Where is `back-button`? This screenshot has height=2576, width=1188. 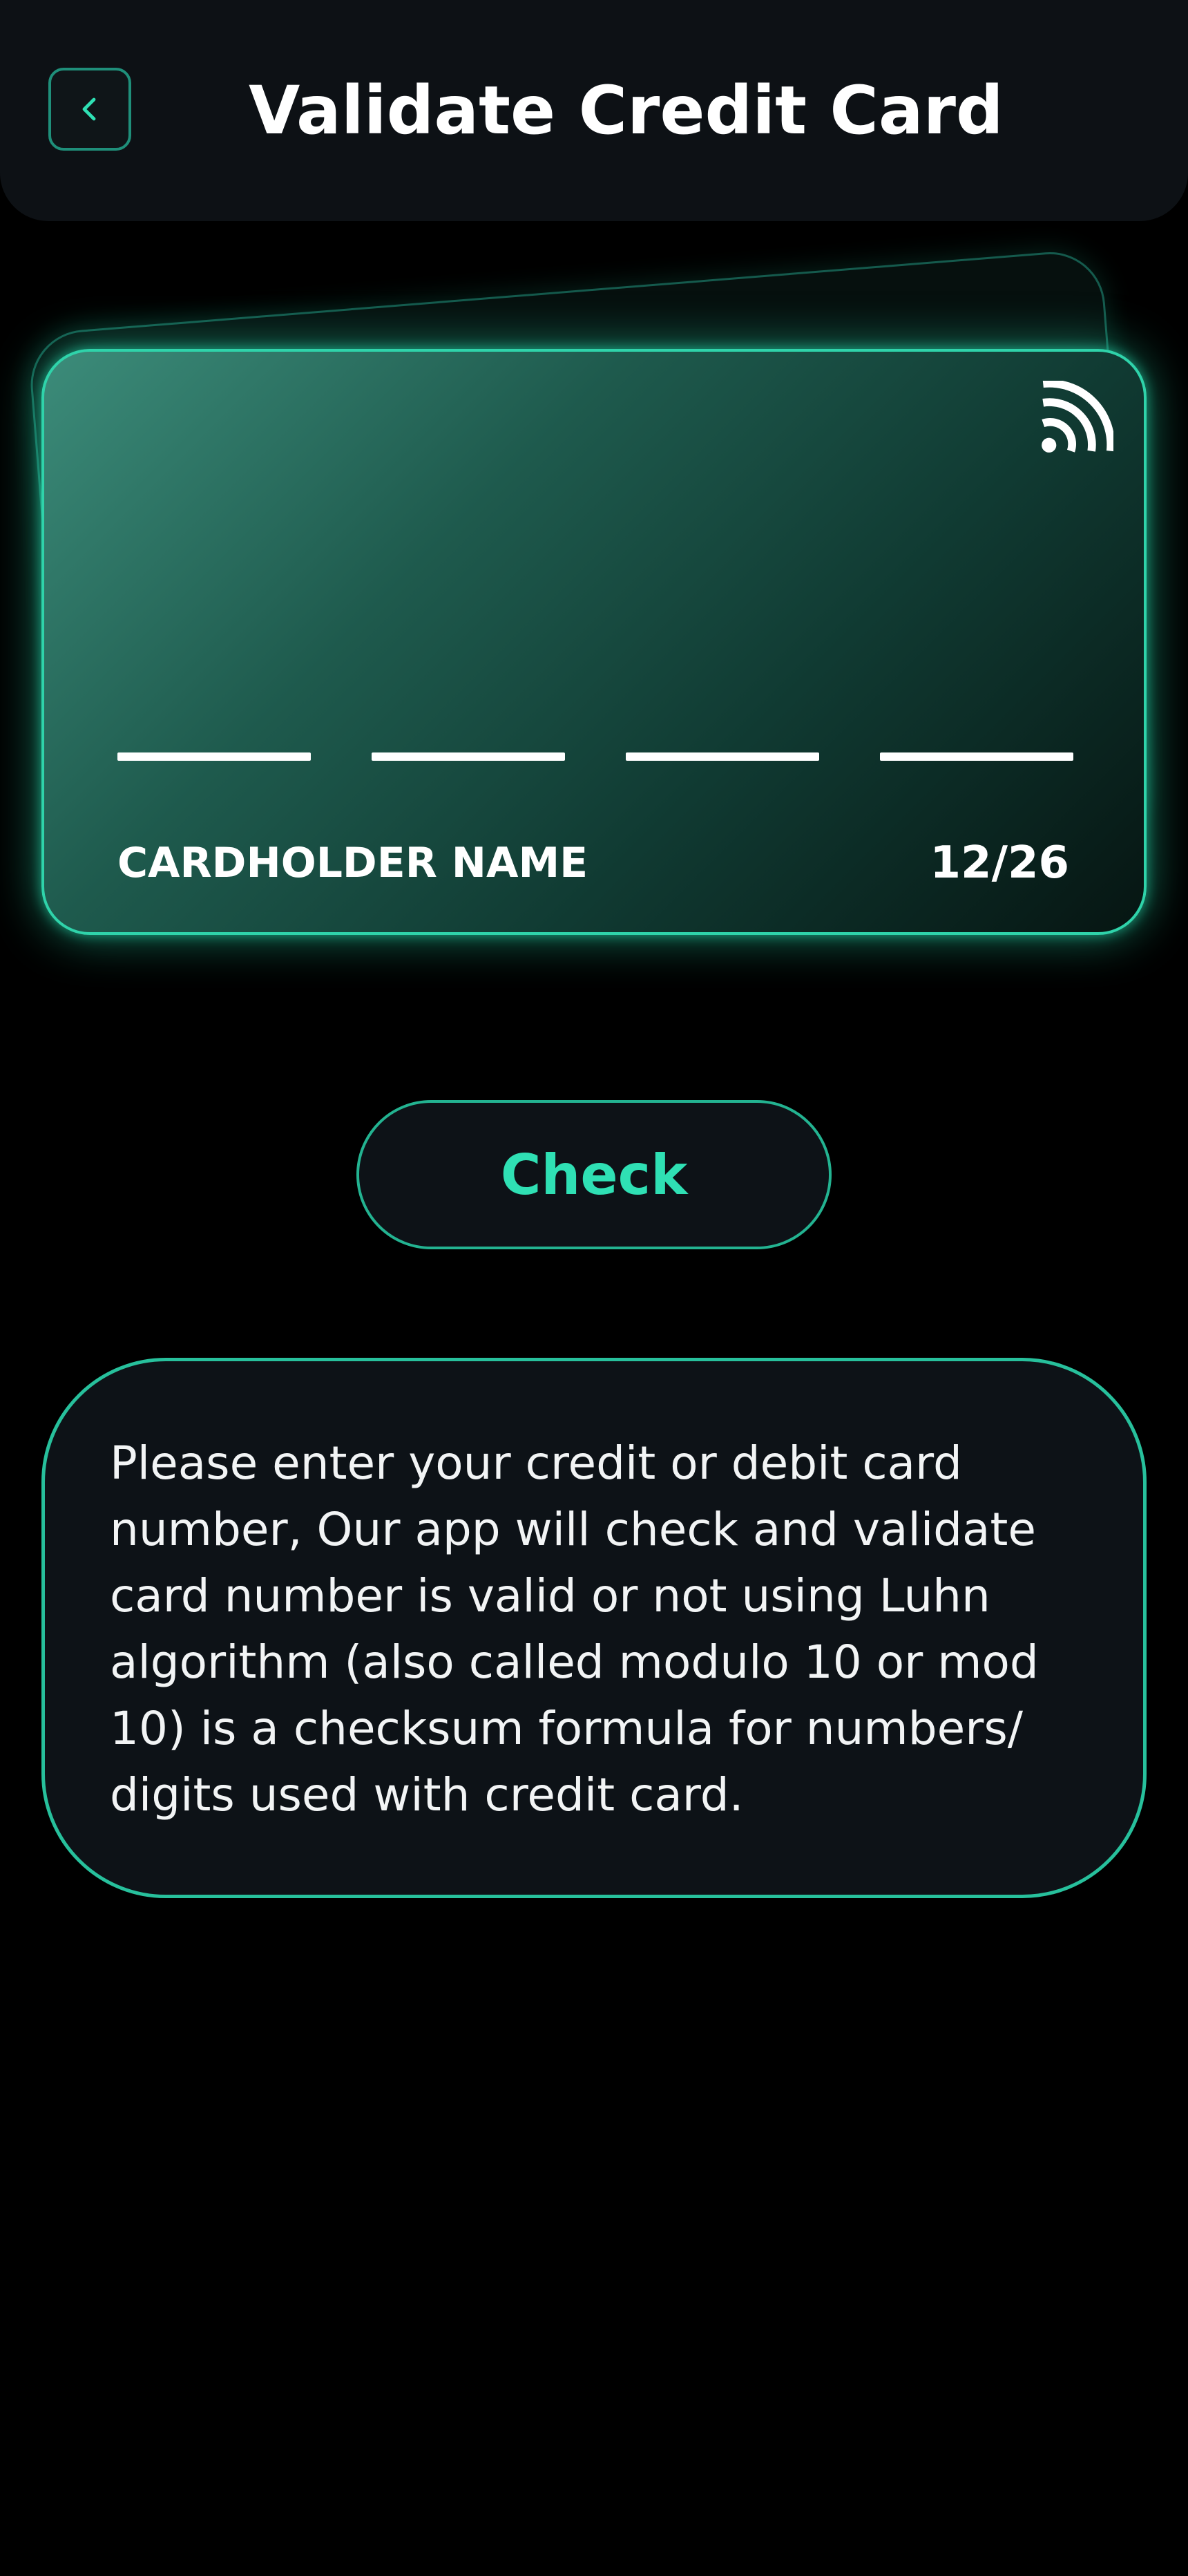 back-button is located at coordinates (90, 109).